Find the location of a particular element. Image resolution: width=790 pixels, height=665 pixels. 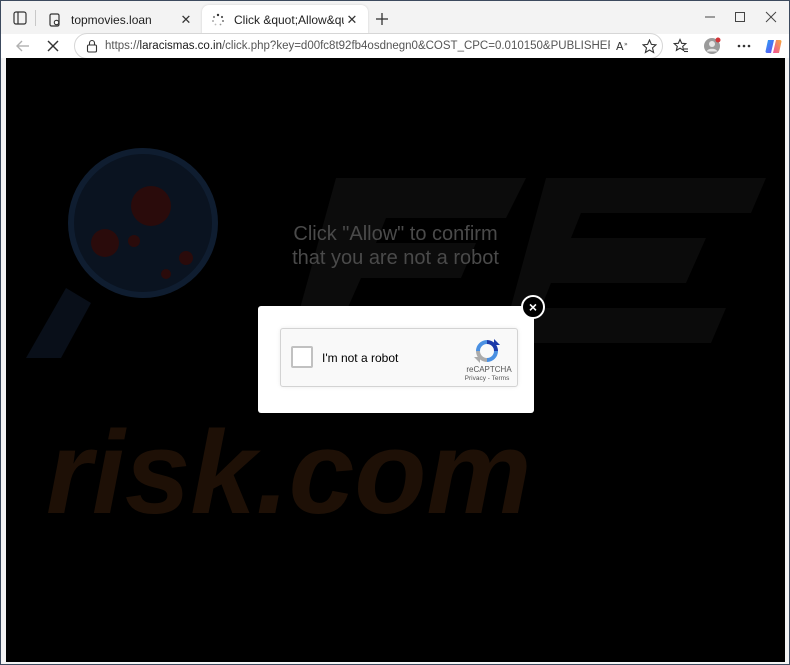

close-dialog-button: × is located at coordinates (533, 307).